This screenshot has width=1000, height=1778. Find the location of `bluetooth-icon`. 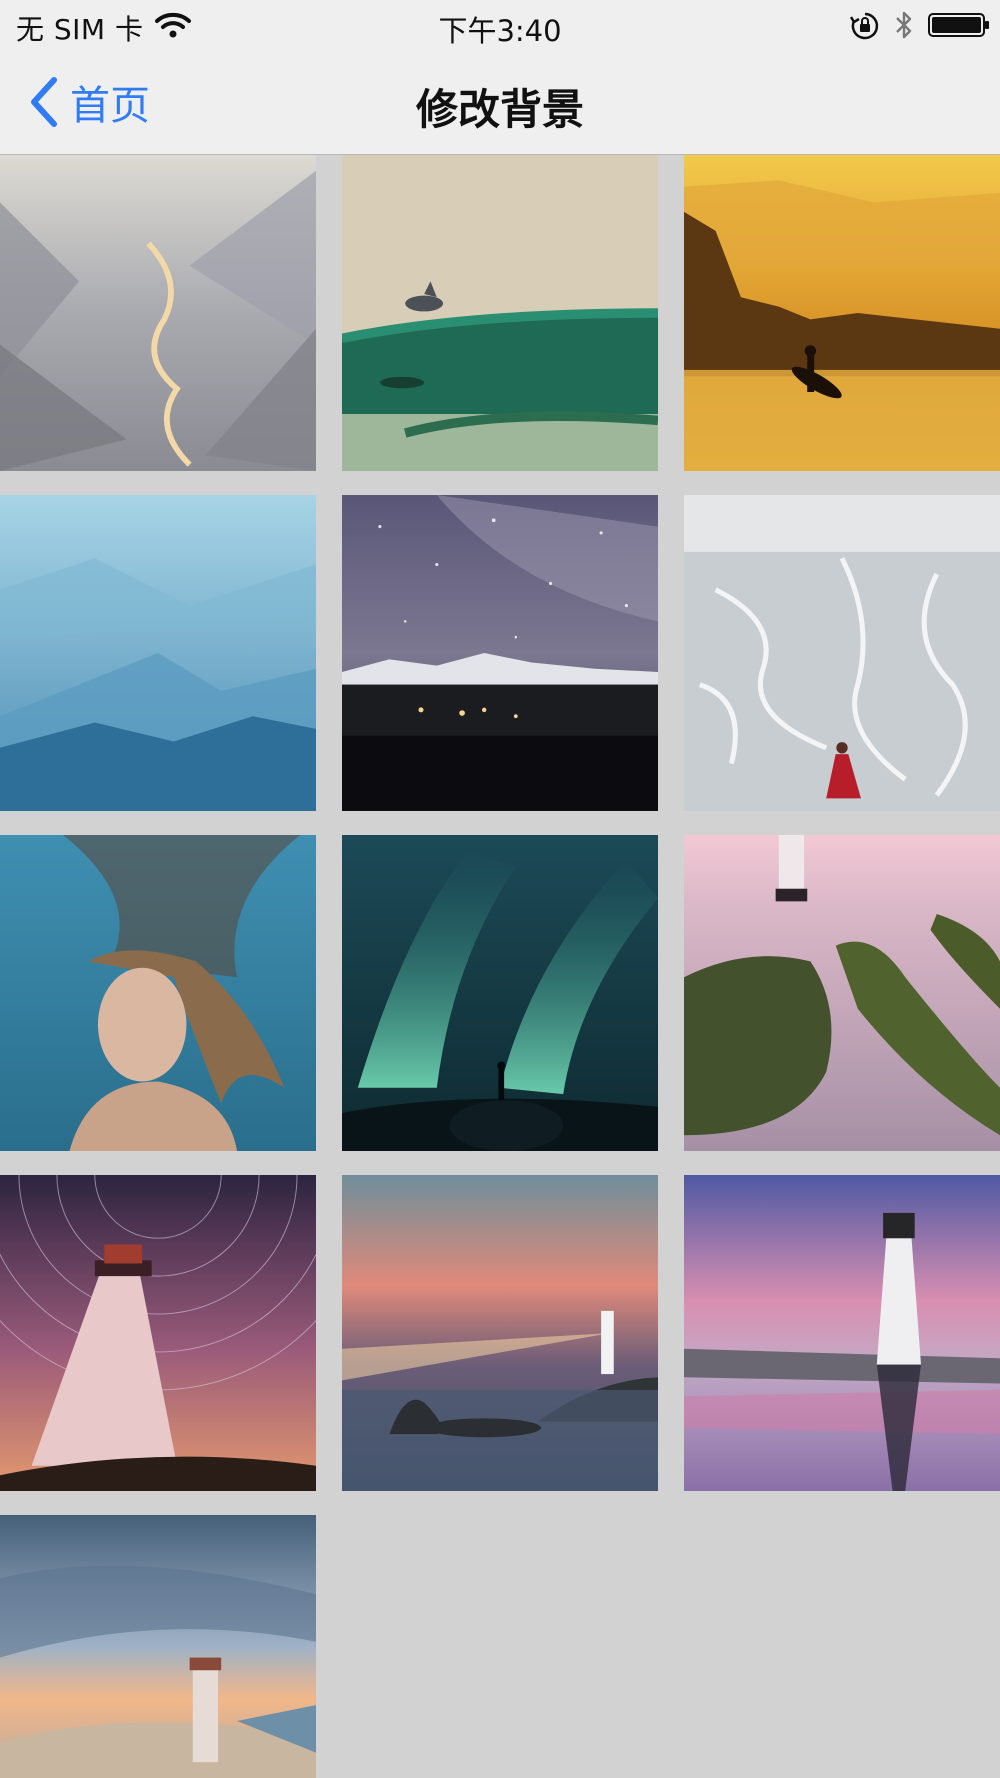

bluetooth-icon is located at coordinates (904, 25).